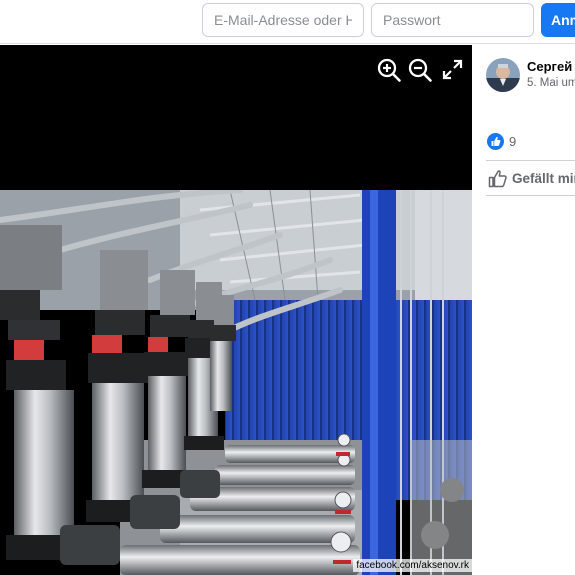 Image resolution: width=575 pixels, height=575 pixels. Describe the element at coordinates (495, 141) in the screenshot. I see `like-reaction-icon` at that location.